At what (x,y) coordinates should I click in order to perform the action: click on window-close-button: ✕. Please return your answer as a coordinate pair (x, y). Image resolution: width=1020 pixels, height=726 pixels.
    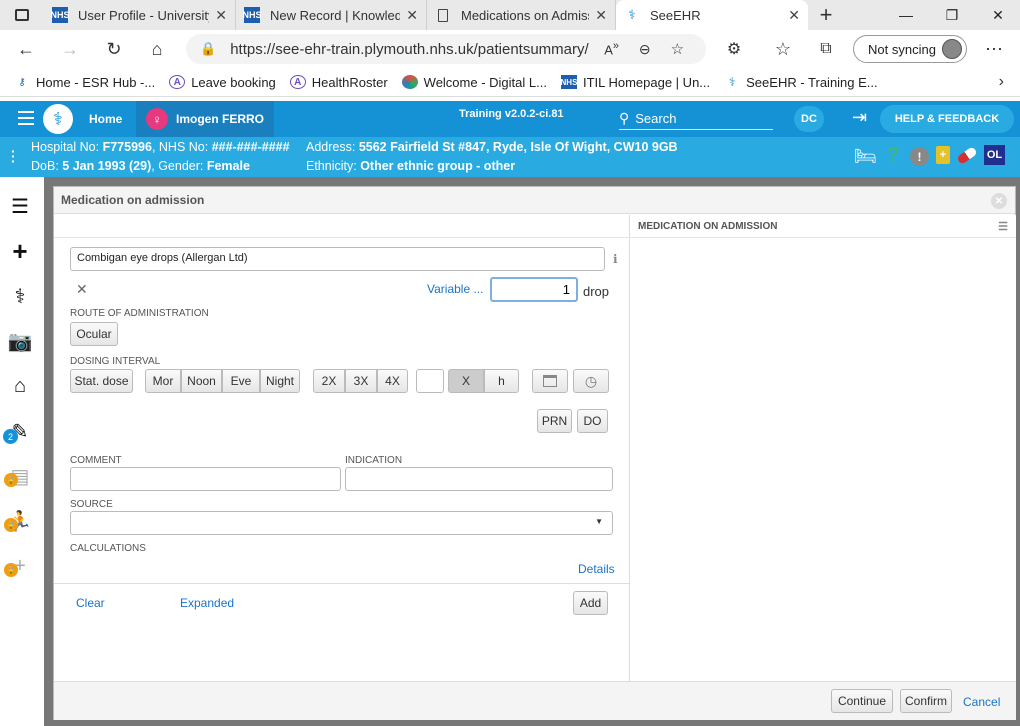
    Looking at the image, I should click on (997, 15).